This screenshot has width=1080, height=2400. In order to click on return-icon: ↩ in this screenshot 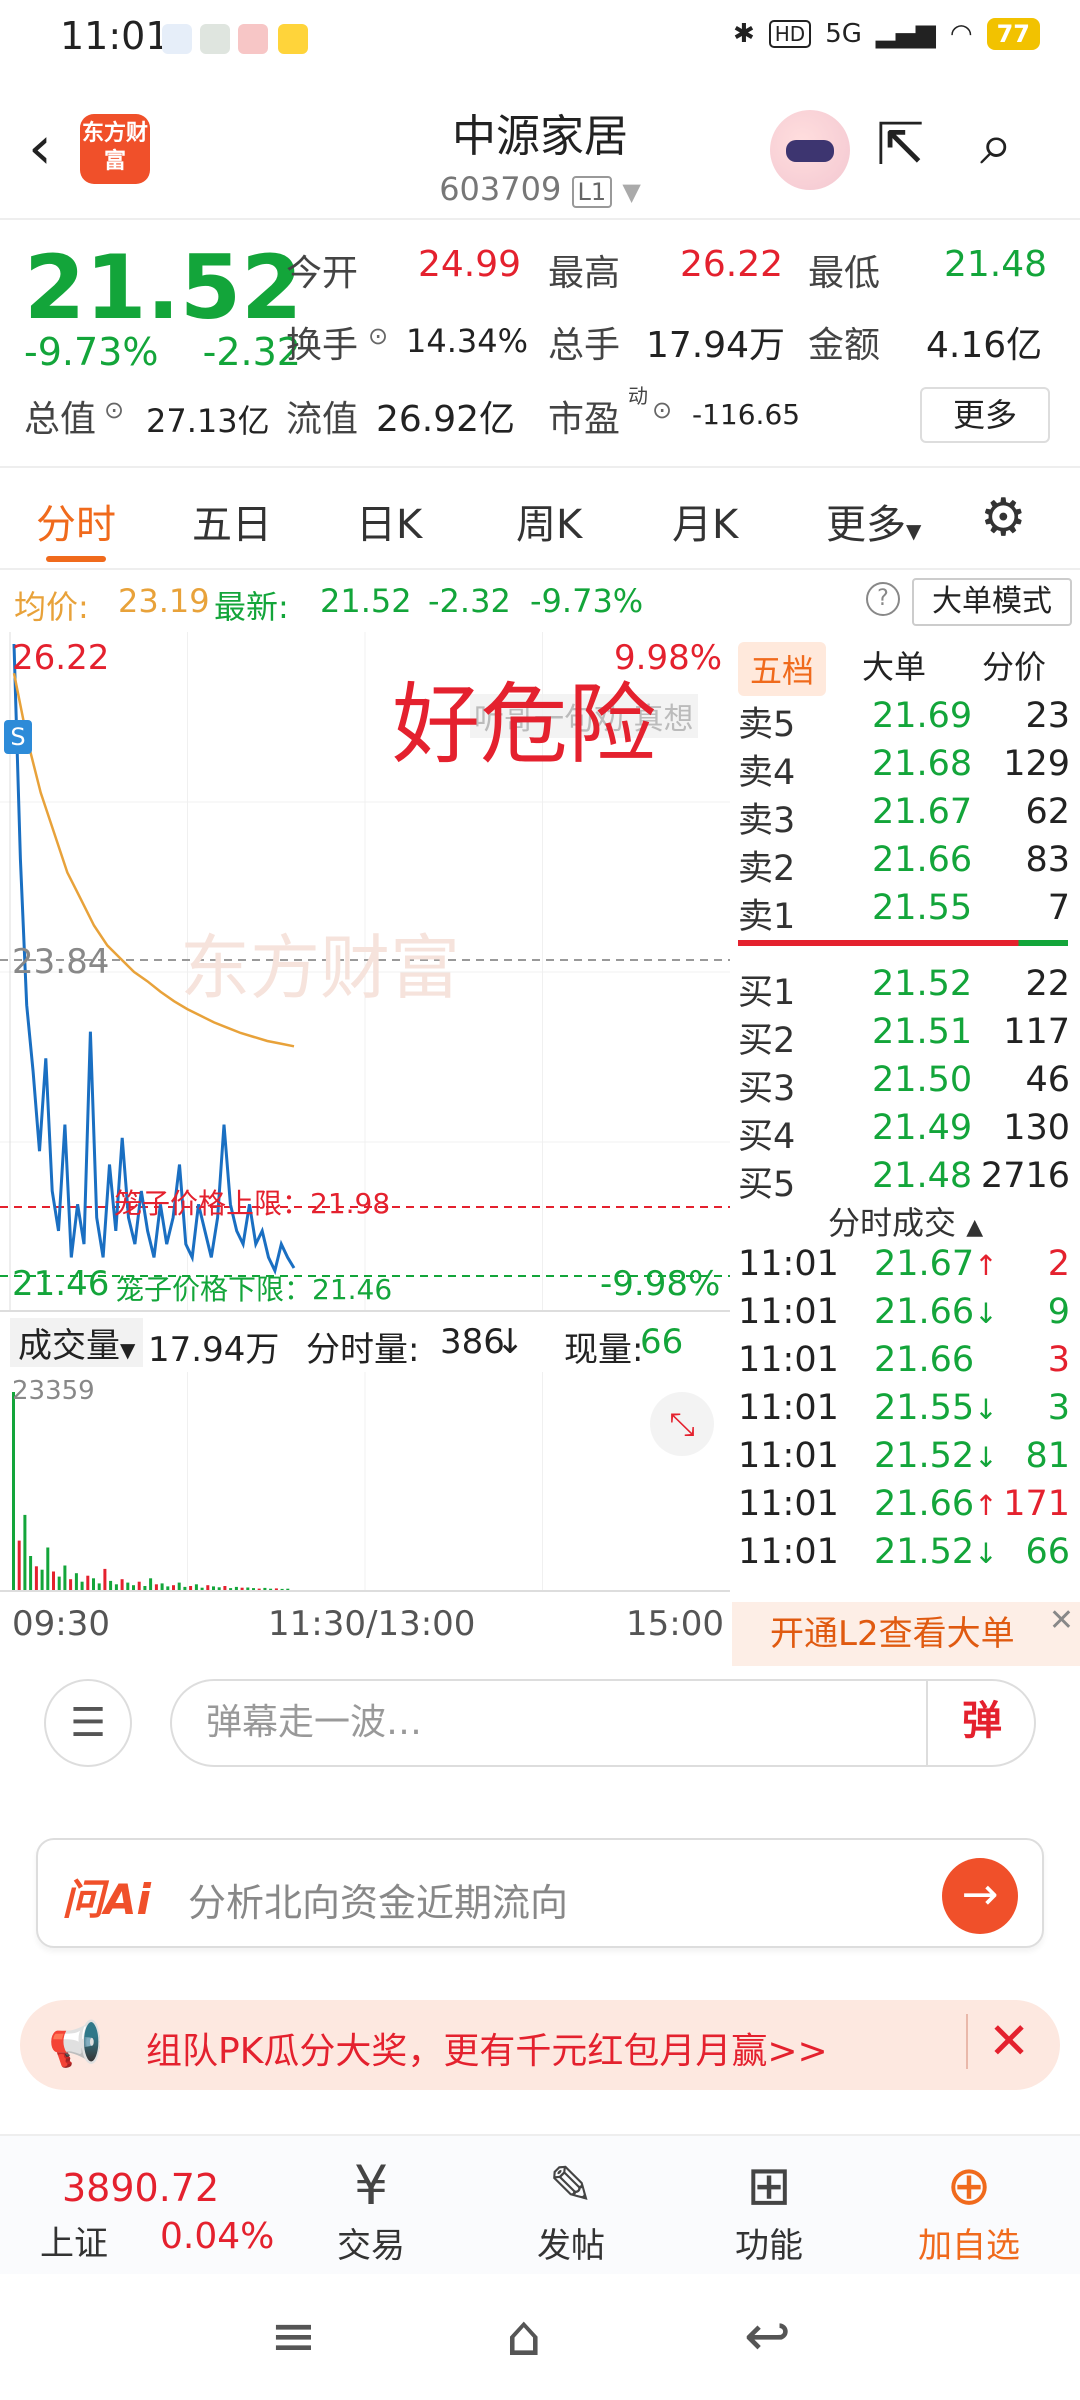, I will do `click(767, 2336)`.